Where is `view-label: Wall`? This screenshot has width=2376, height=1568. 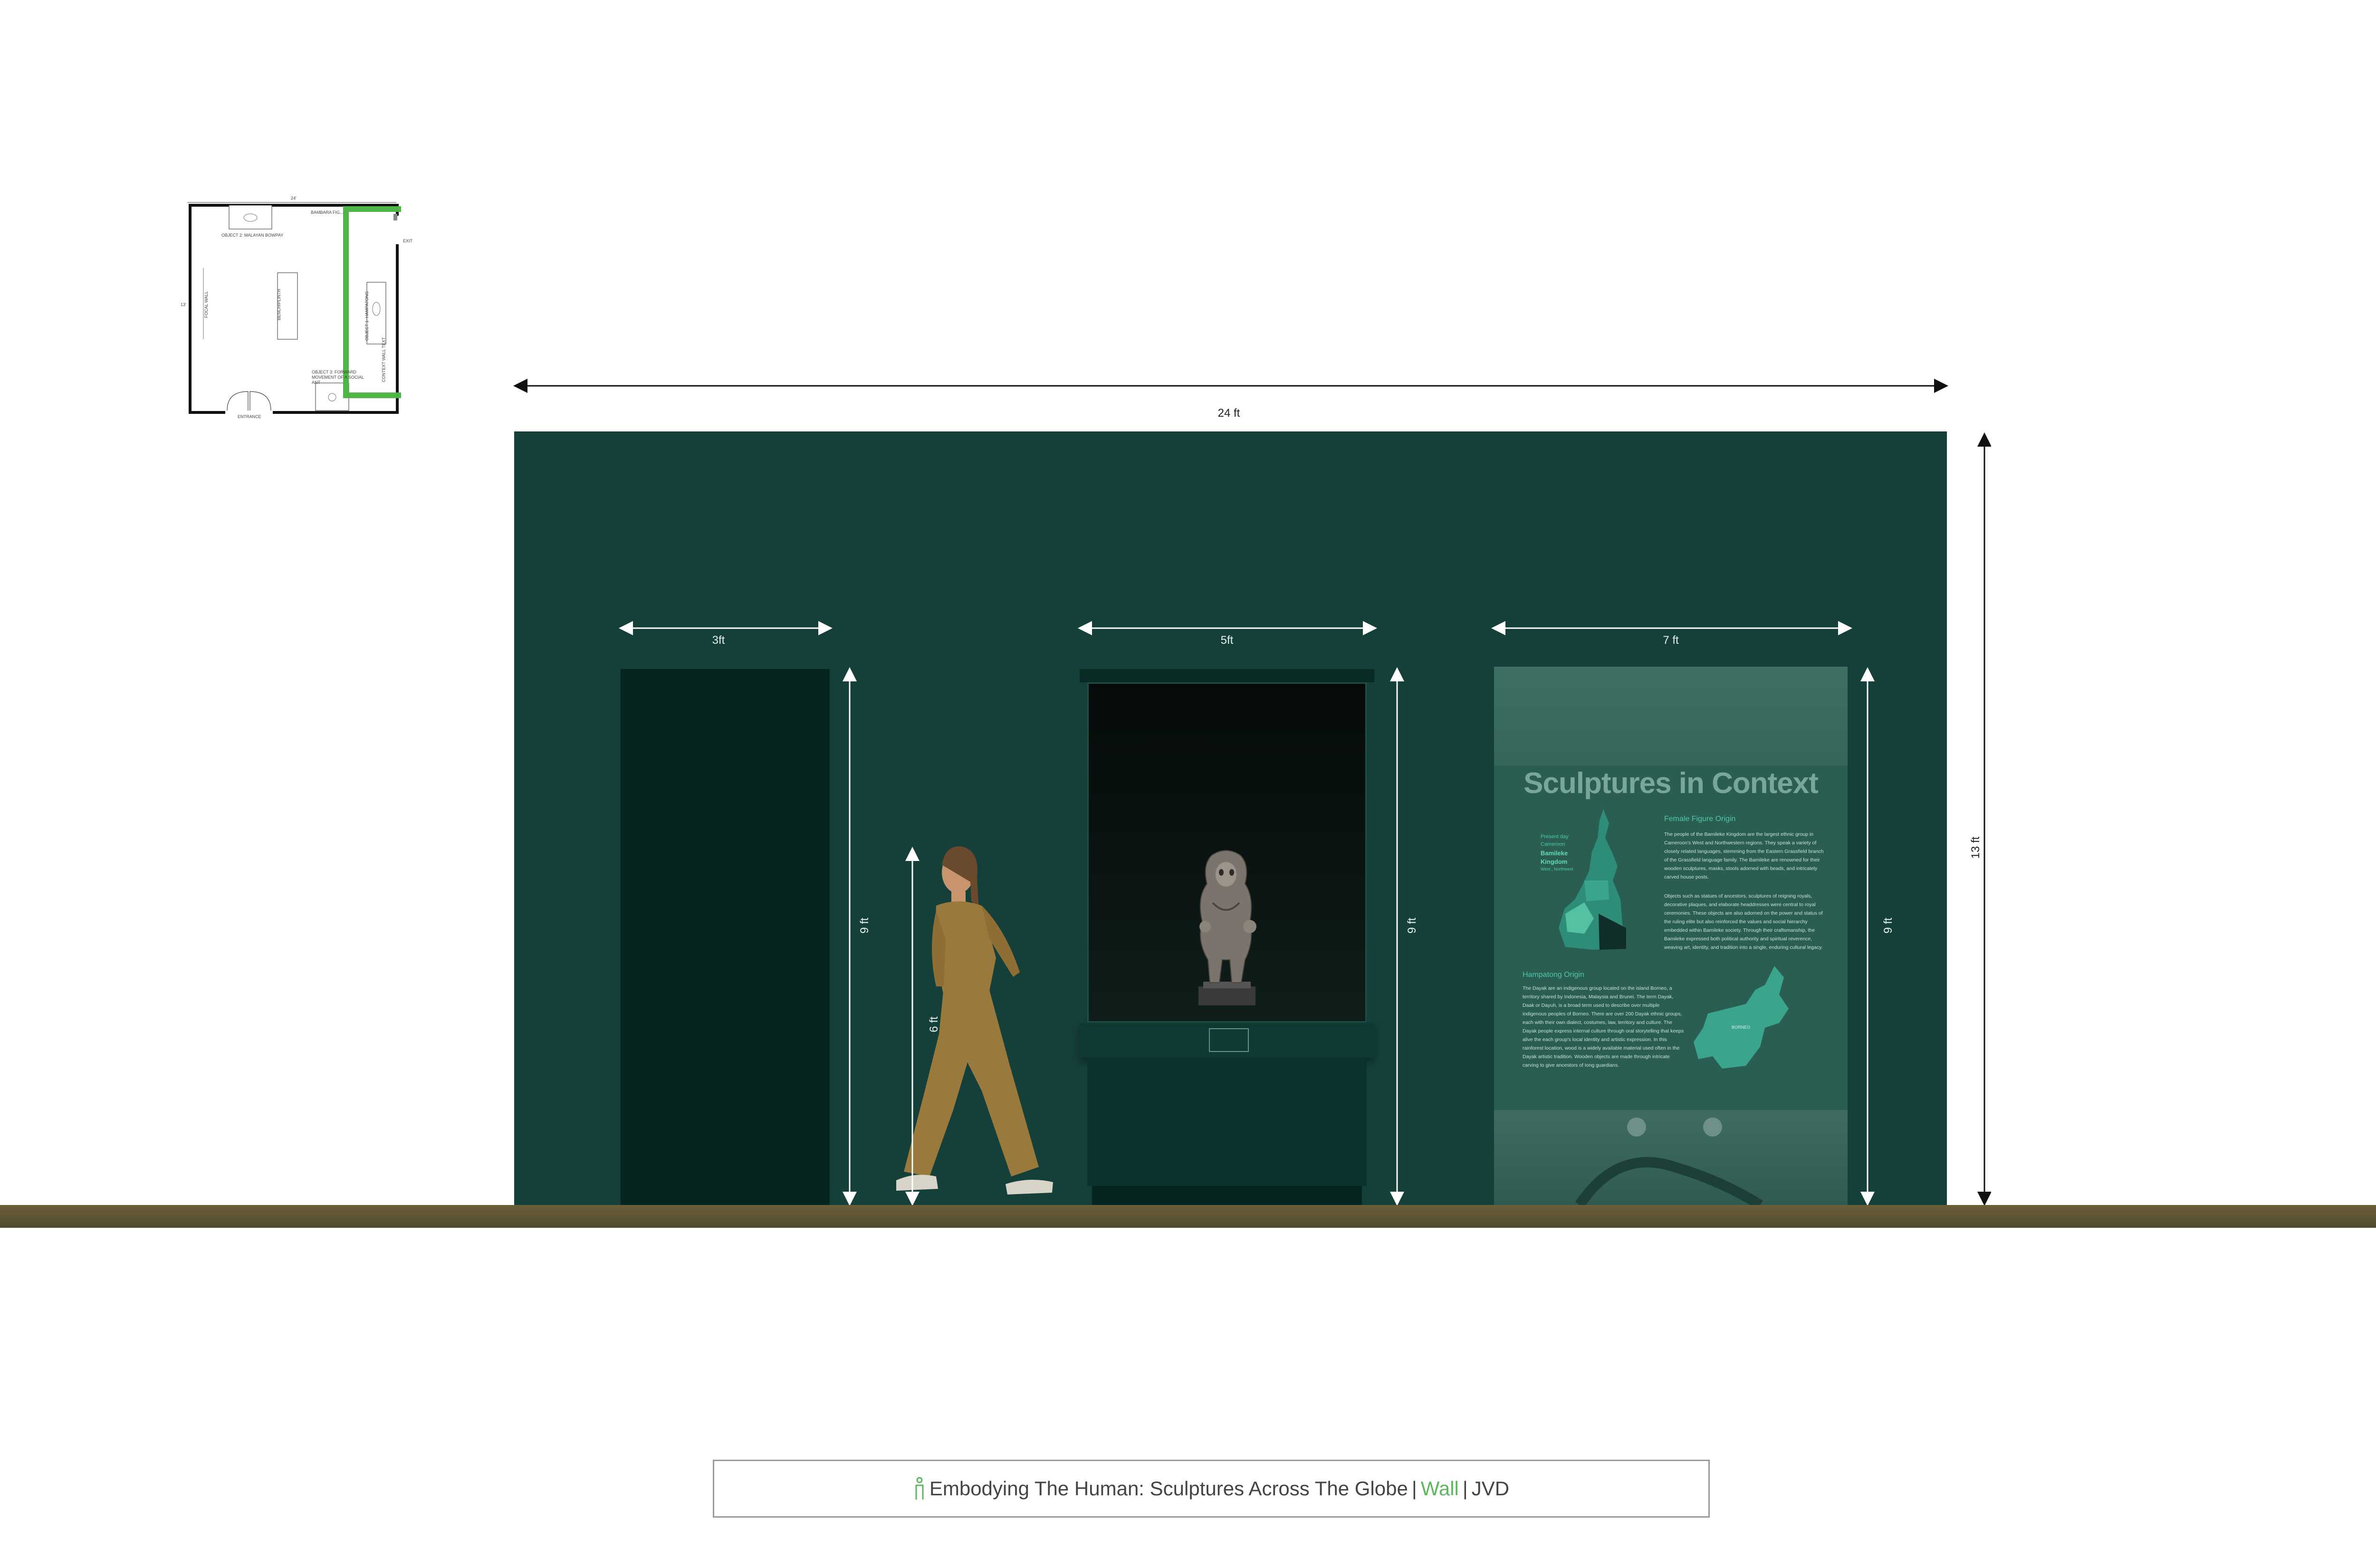
view-label: Wall is located at coordinates (1439, 1489).